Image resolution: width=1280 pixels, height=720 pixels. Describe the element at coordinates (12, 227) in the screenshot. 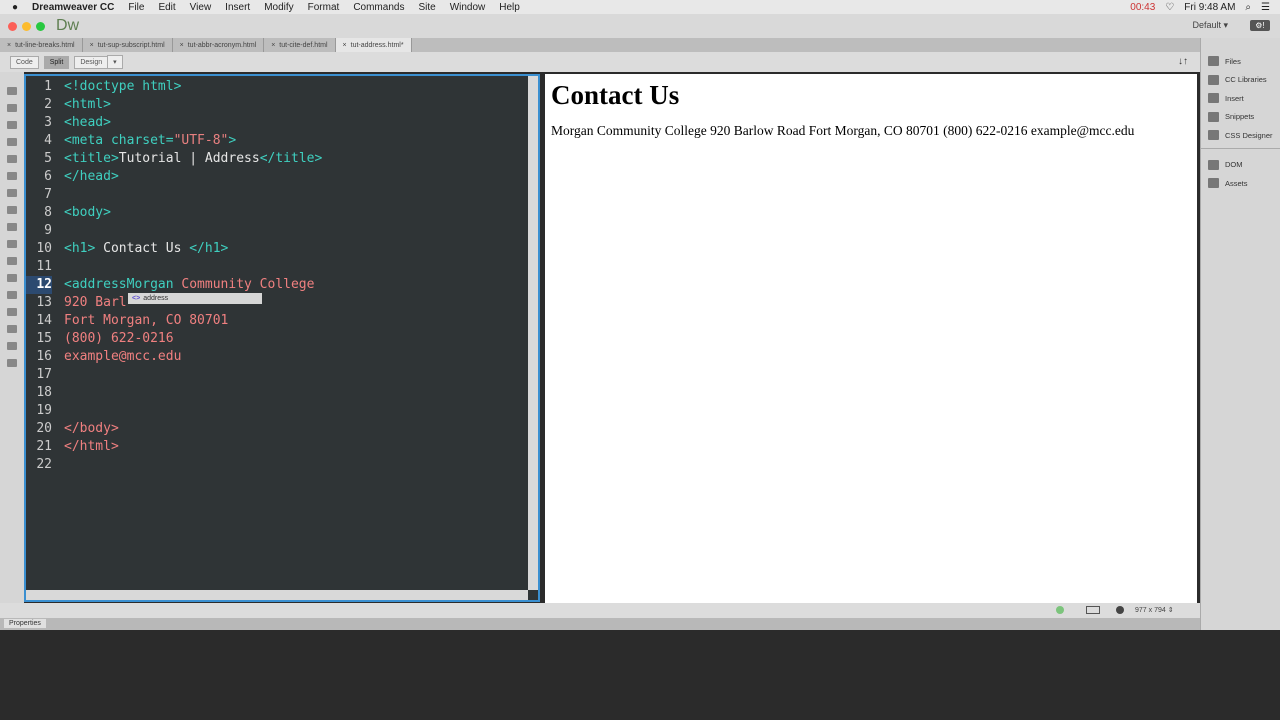

I see `highlight-invalid-icon` at that location.